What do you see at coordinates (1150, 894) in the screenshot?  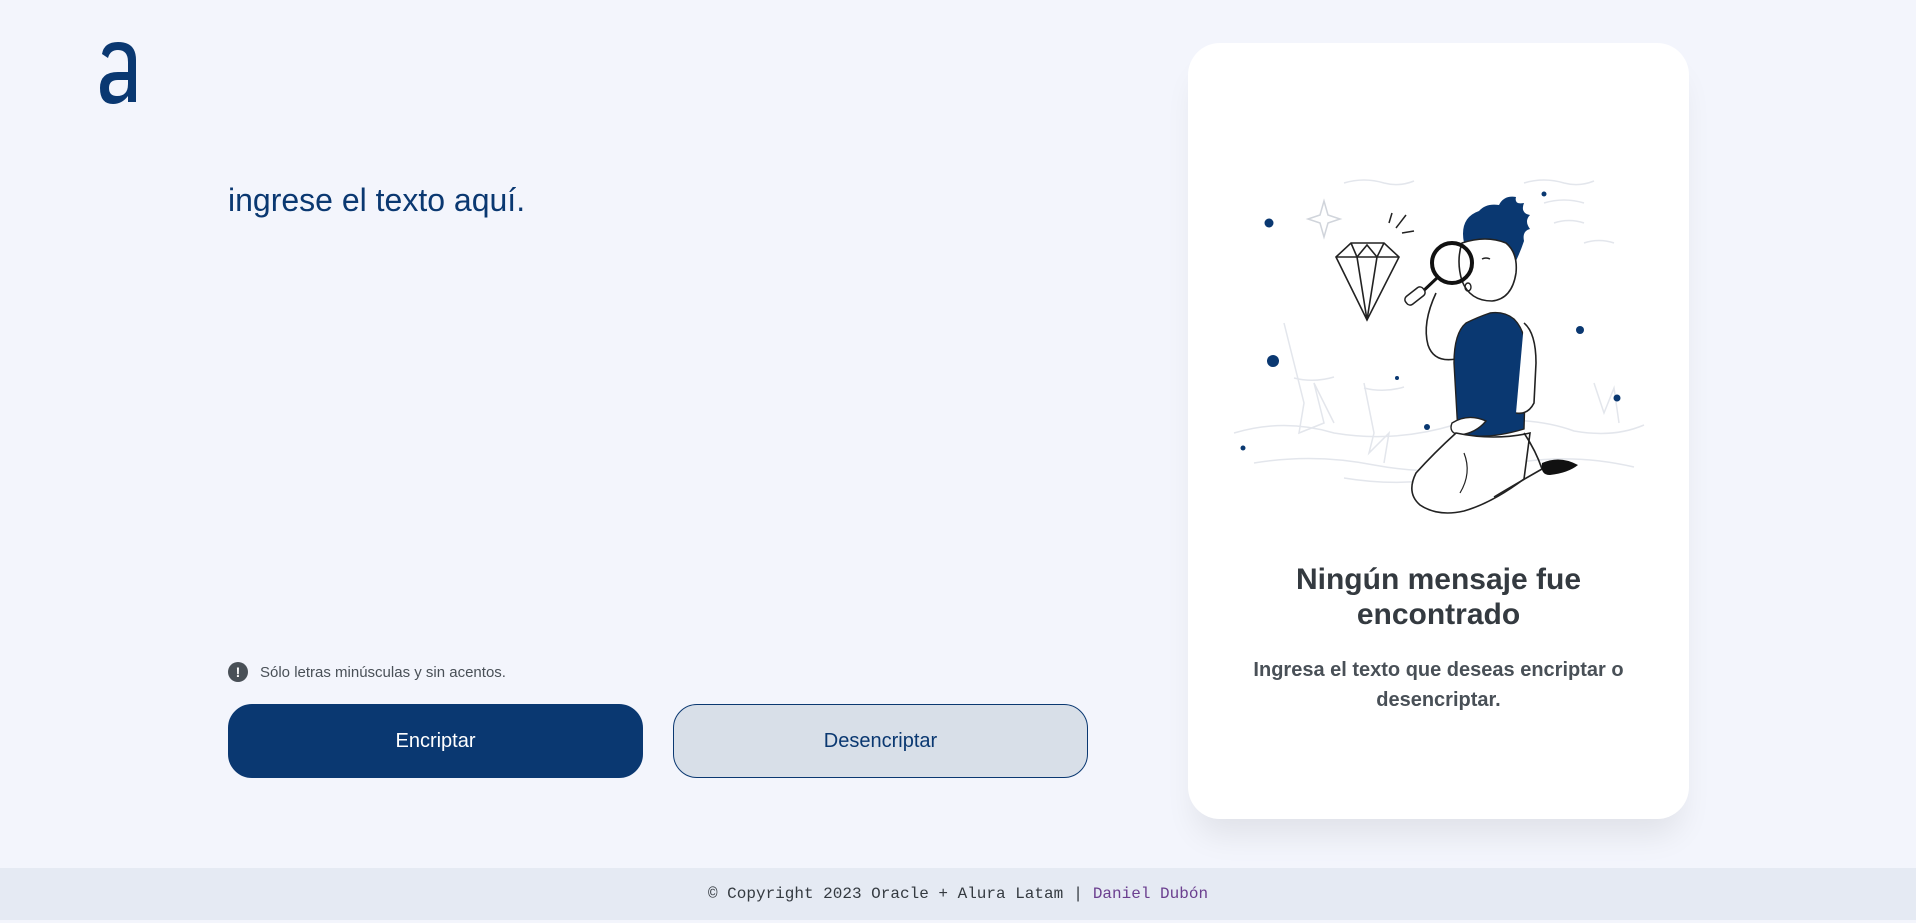 I see `author-link: Daniel Dubón` at bounding box center [1150, 894].